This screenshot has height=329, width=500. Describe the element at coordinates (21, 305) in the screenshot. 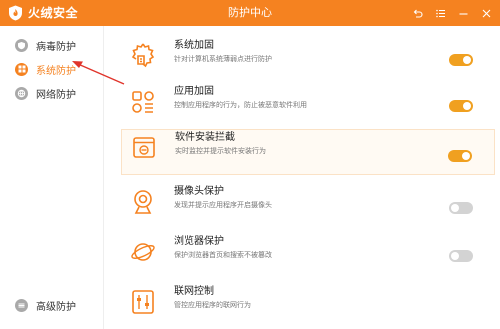

I see `advanced-icon` at that location.